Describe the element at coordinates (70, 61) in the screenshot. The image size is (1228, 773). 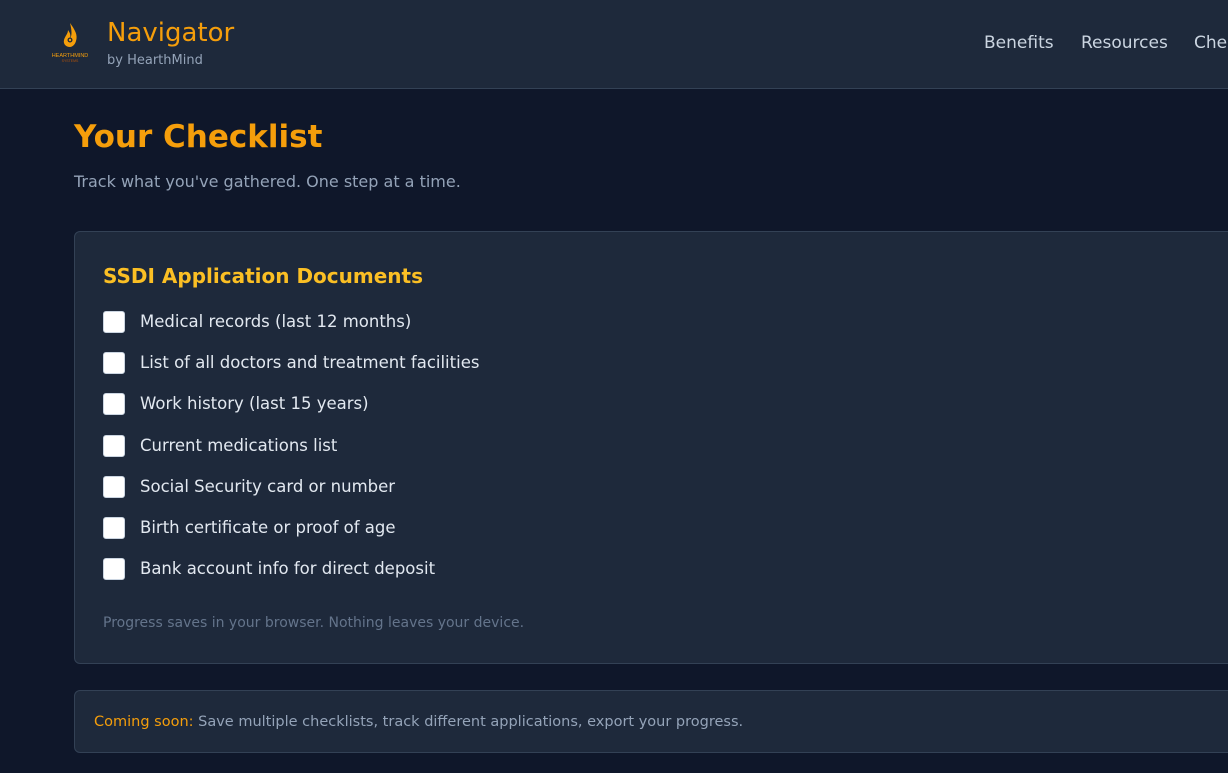
I see `svg-text: SYSTEMS` at that location.